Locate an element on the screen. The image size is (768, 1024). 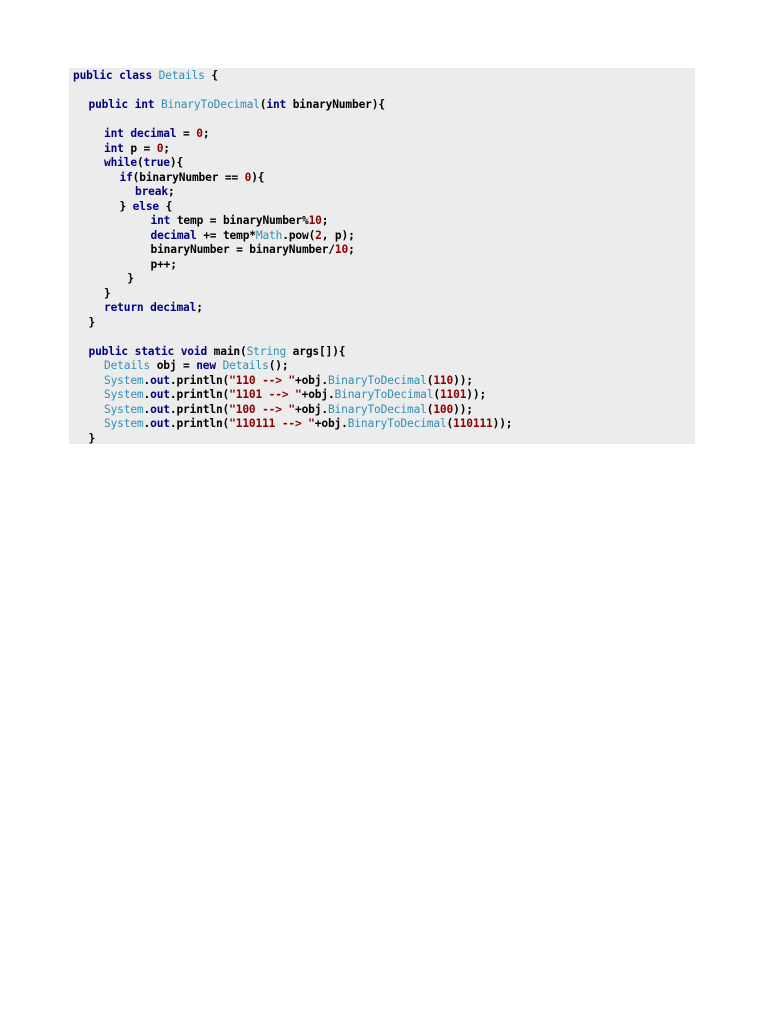
code-line: Details obj = new Details(); is located at coordinates (181, 365).